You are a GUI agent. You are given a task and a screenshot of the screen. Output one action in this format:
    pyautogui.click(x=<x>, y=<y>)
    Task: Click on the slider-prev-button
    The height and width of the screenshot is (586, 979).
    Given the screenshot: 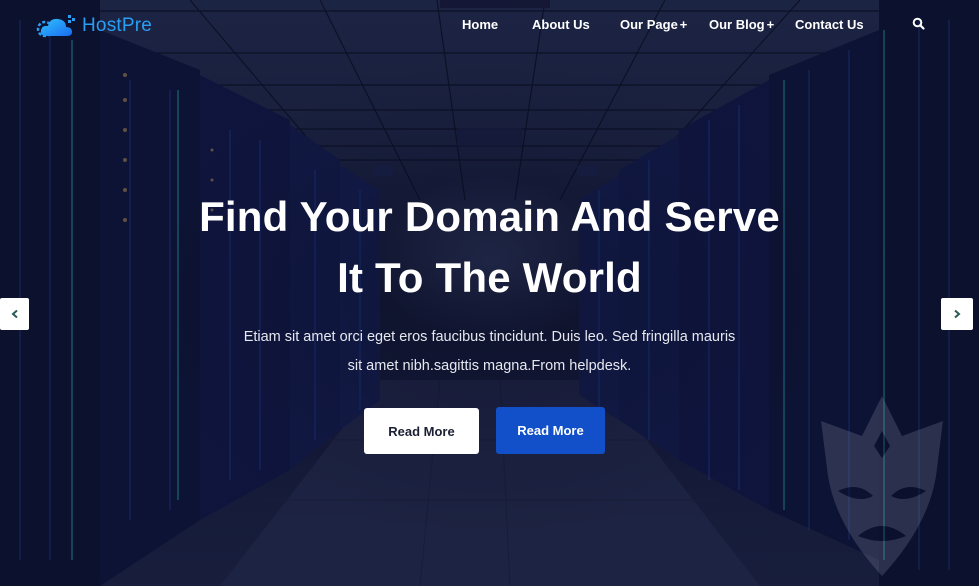 What is the action you would take?
    pyautogui.click(x=14, y=314)
    